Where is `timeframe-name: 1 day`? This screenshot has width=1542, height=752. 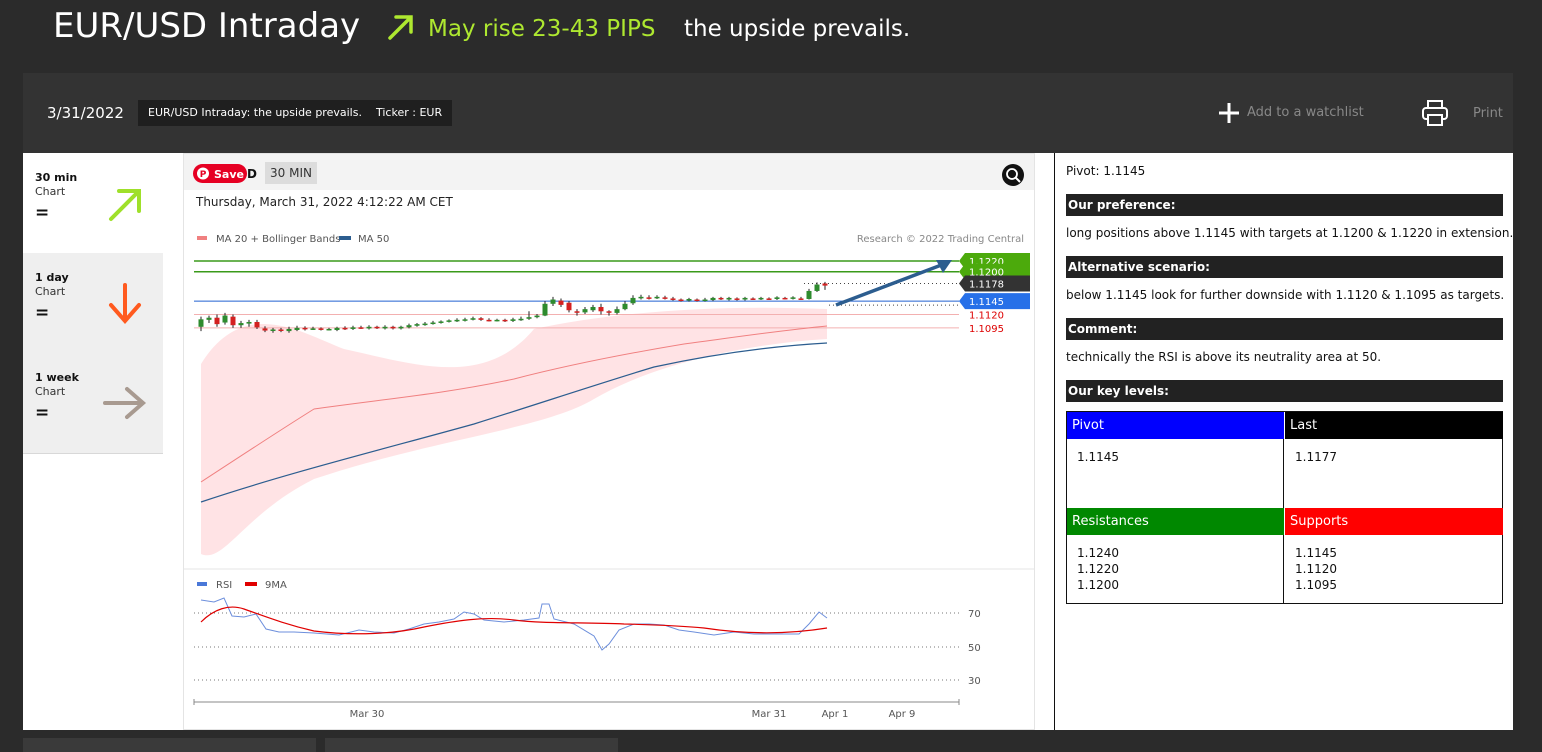
timeframe-name: 1 day is located at coordinates (52, 277).